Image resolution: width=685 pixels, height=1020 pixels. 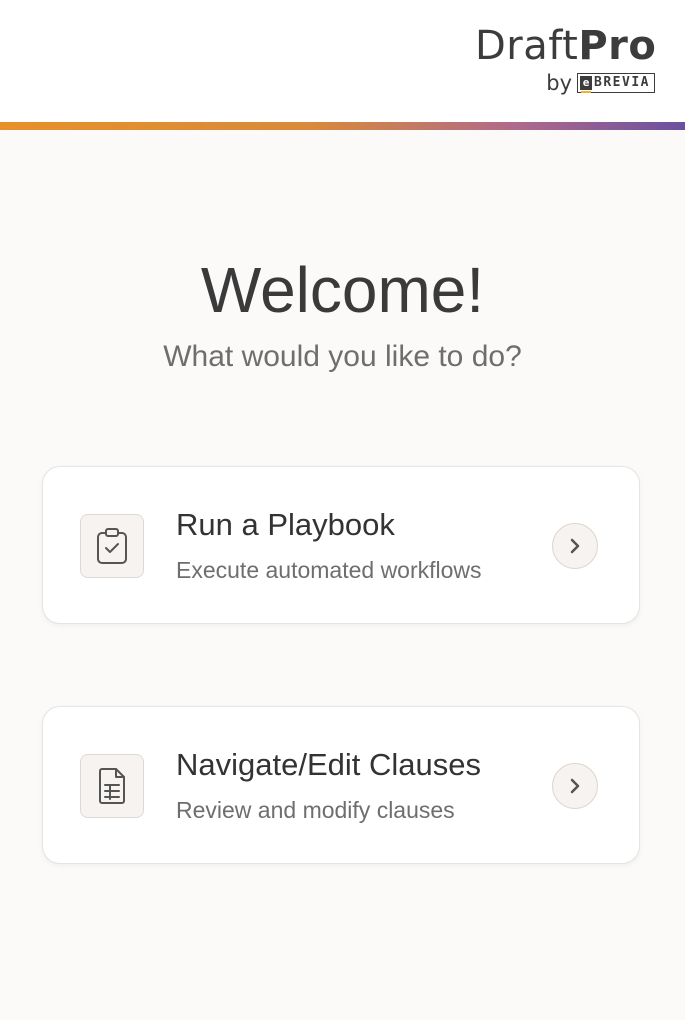 I want to click on logo-by-text: by, so click(x=559, y=83).